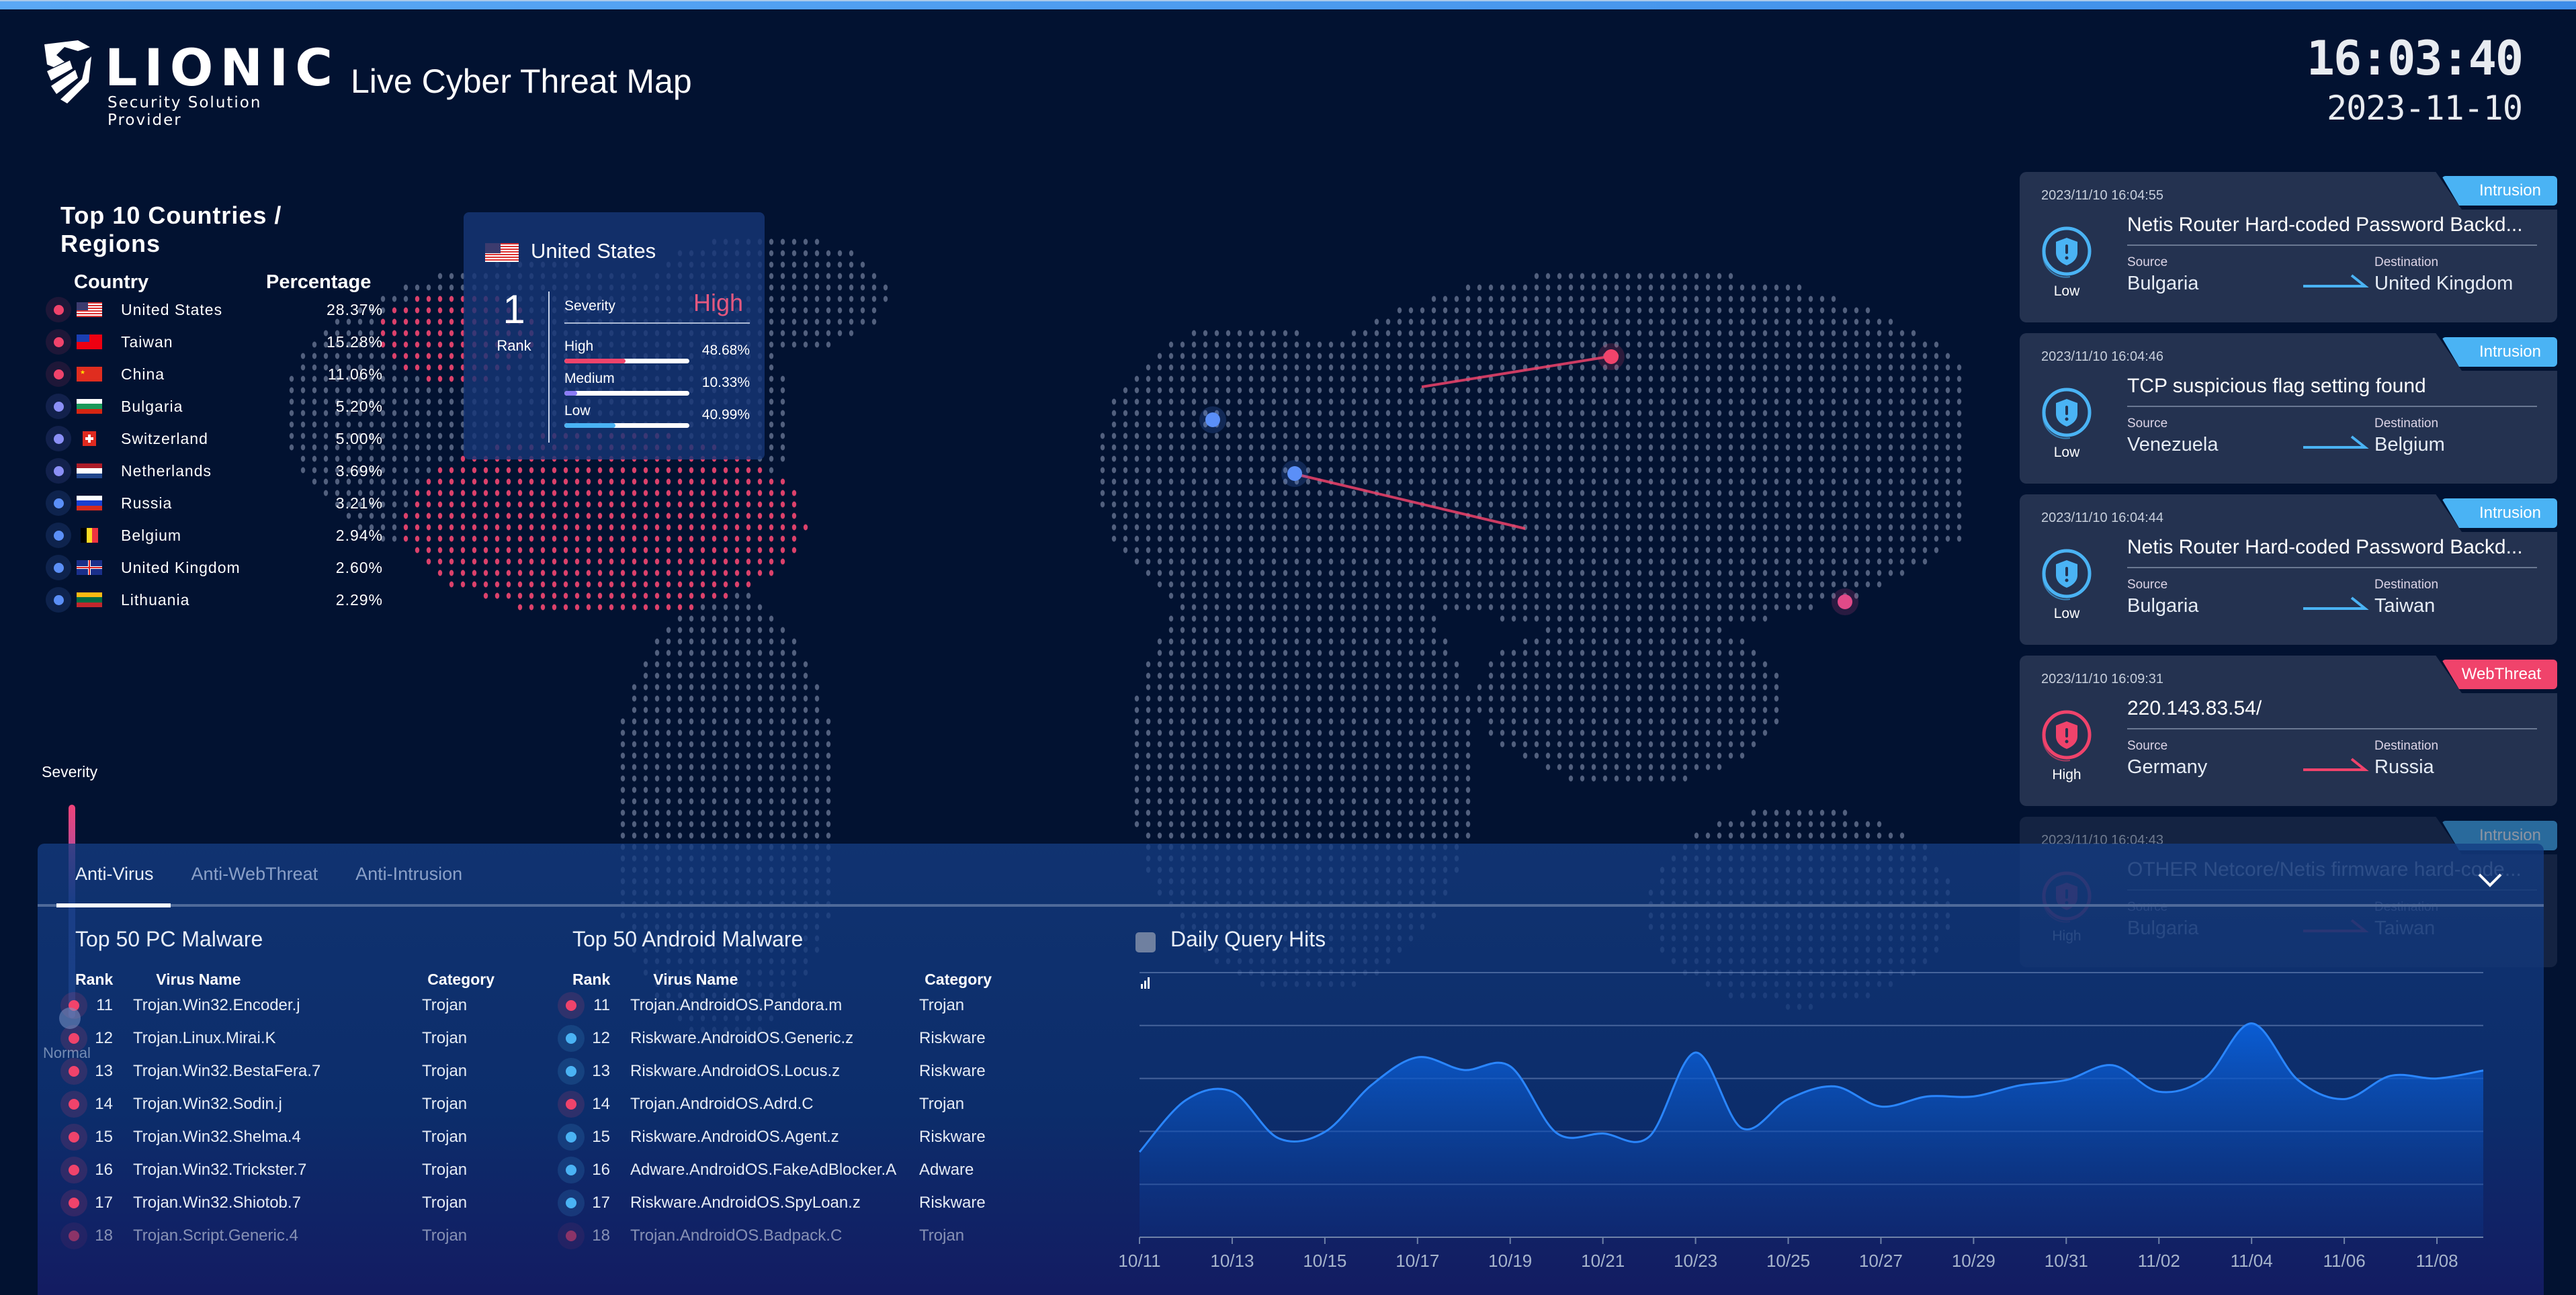 Image resolution: width=2576 pixels, height=1295 pixels. I want to click on malware-rank: 13, so click(601, 1070).